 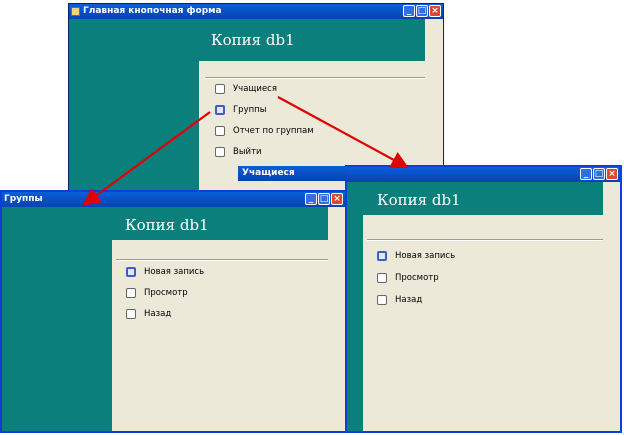 I want to click on navigation-arrows, so click(x=245, y=151).